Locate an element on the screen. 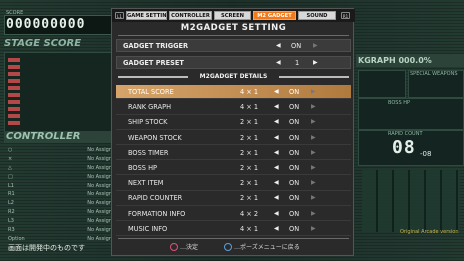  gadget-detail-row: MUSIC INFO 4 × 1 ◀ ON ▶ is located at coordinates (233, 229).